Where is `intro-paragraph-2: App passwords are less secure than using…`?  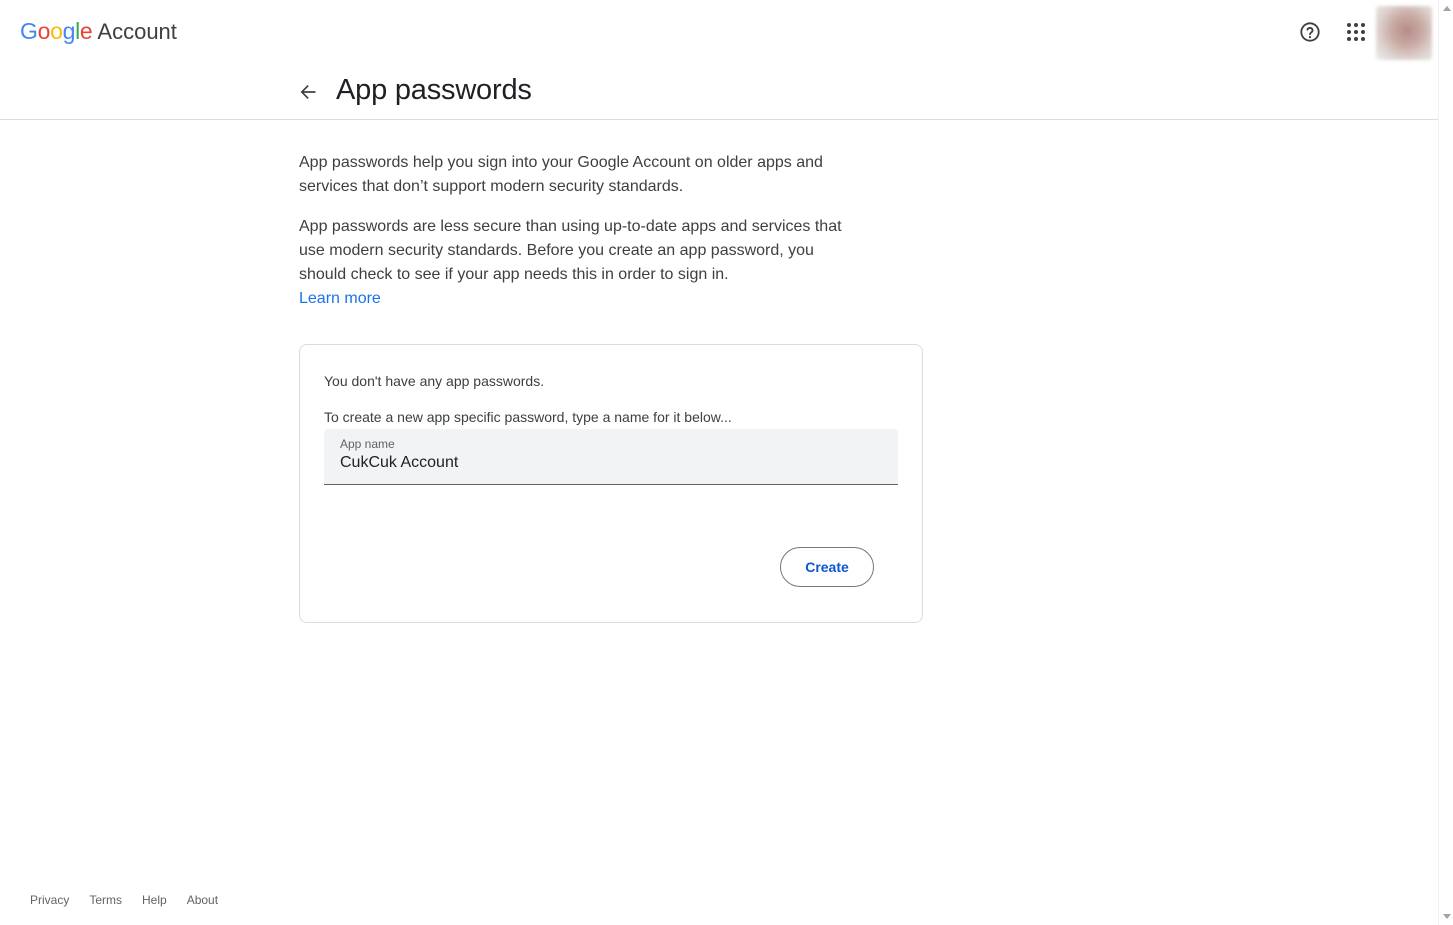
intro-paragraph-2: App passwords are less secure than using… is located at coordinates (579, 263).